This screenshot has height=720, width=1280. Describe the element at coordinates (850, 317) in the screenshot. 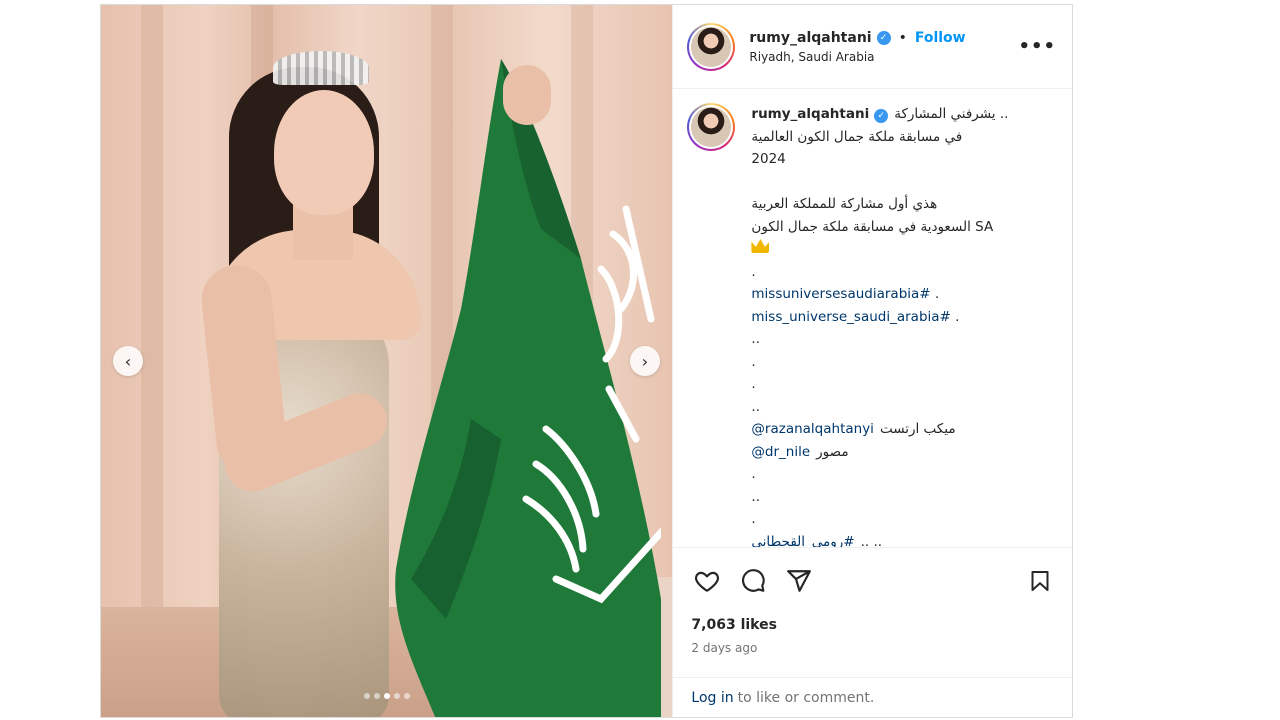

I see `hashtag-link: #miss_universe_saudi_arabia` at that location.